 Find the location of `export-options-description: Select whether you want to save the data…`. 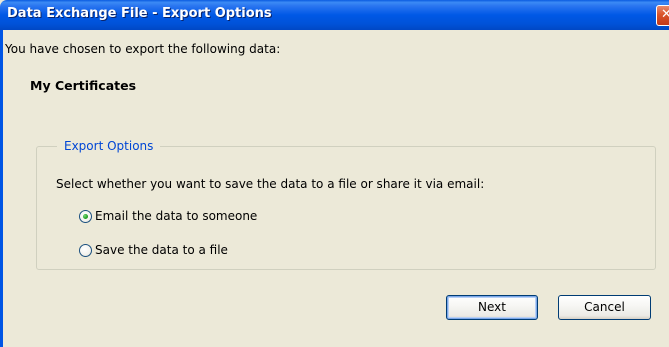

export-options-description: Select whether you want to save the data… is located at coordinates (270, 184).